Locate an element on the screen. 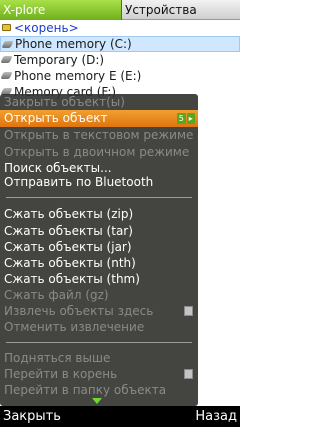  list-item-phone-memory-e: Phone memory E (E:) is located at coordinates (120, 76).